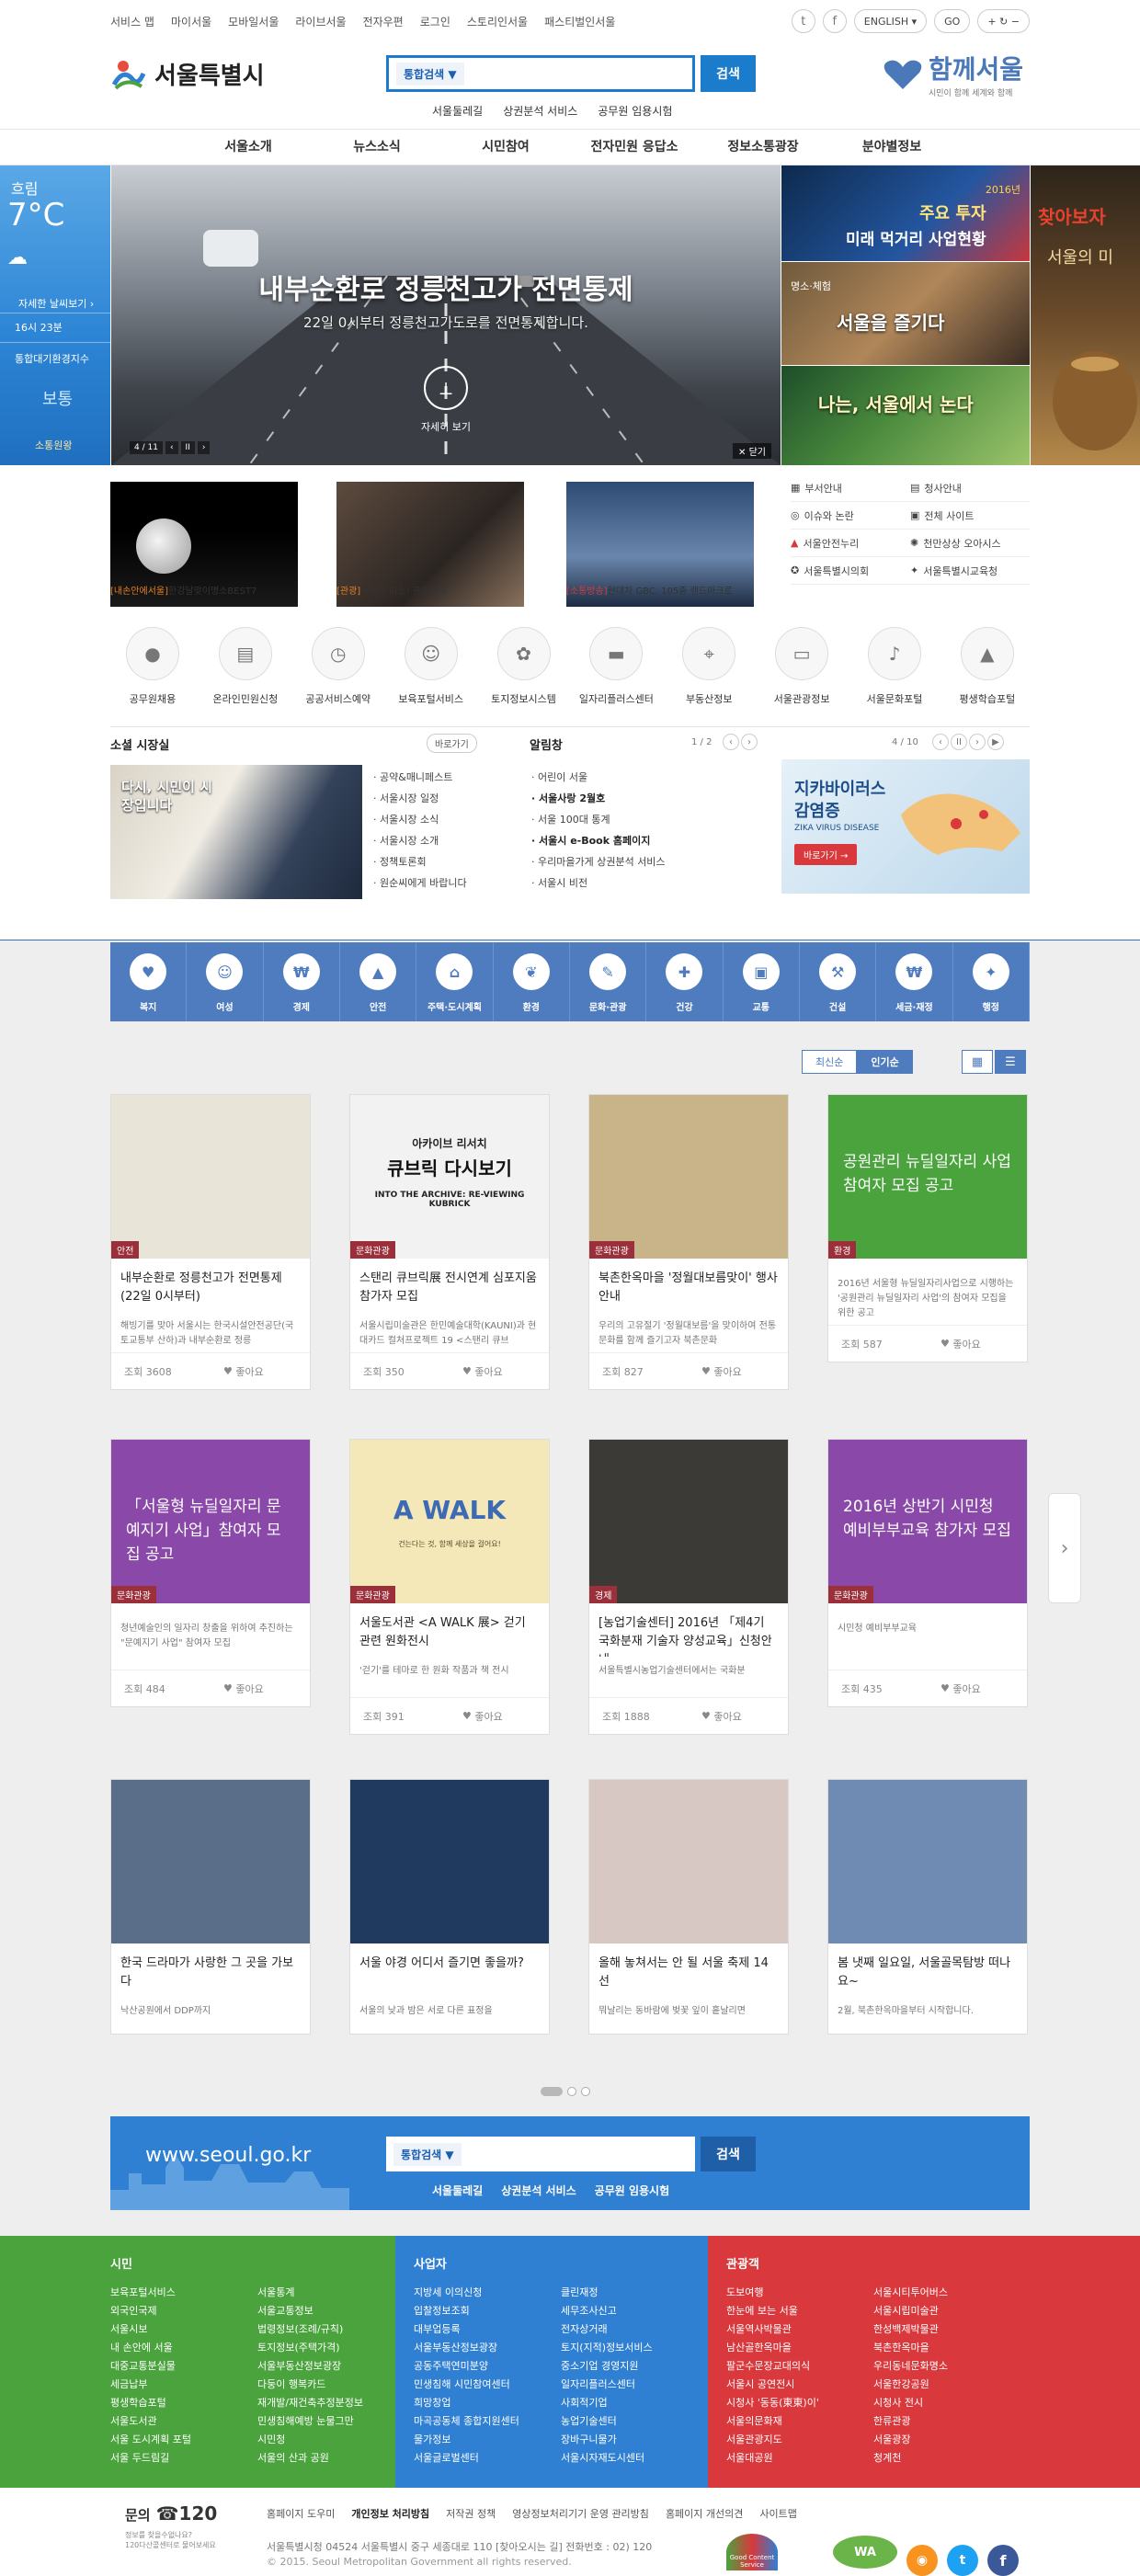  I want to click on contact-phone: ☎120, so click(187, 2513).